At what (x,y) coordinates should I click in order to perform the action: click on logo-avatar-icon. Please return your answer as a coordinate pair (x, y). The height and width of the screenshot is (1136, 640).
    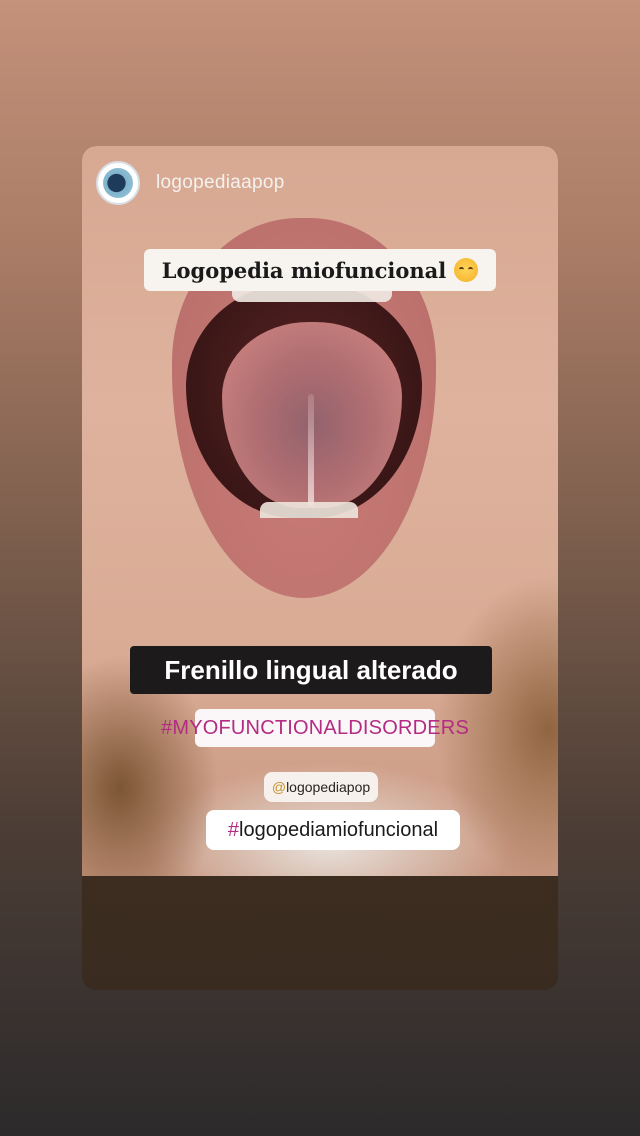
    Looking at the image, I should click on (118, 183).